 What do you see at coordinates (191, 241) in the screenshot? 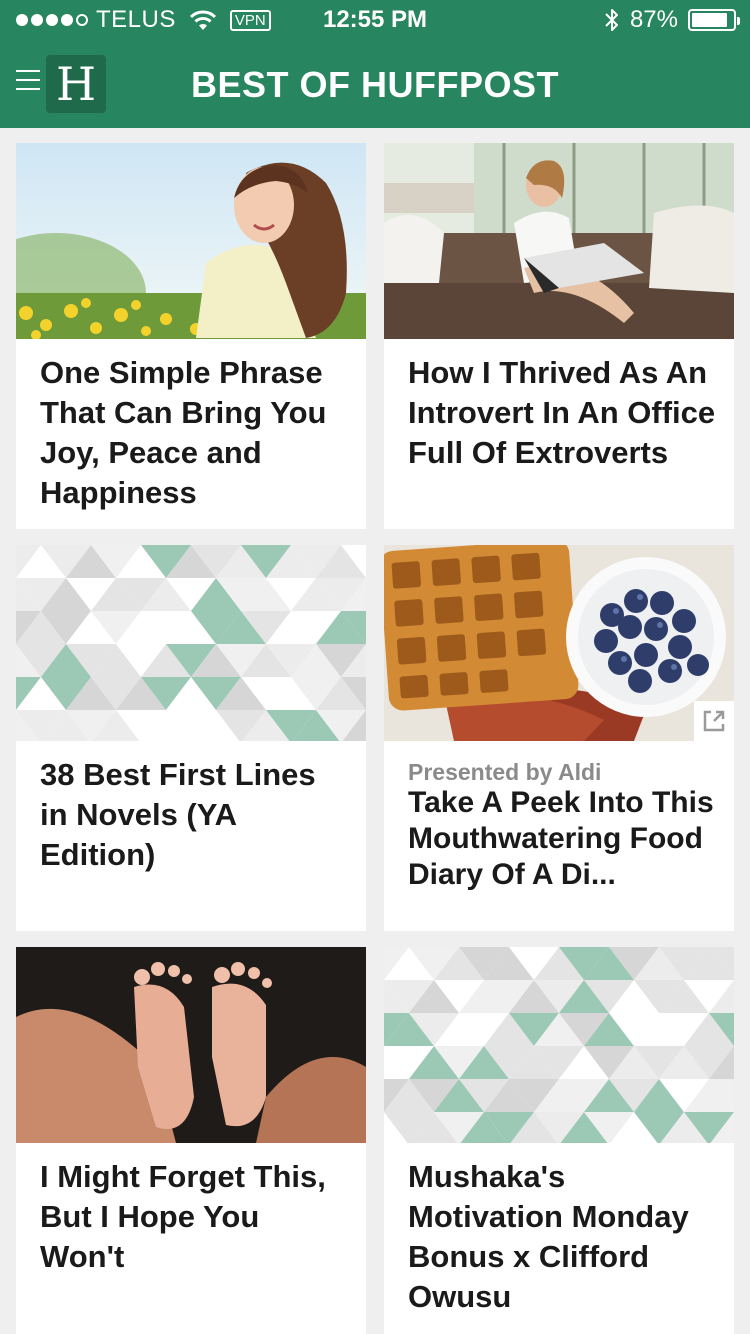
I see `article-thumbnail-woman-in-flowers` at bounding box center [191, 241].